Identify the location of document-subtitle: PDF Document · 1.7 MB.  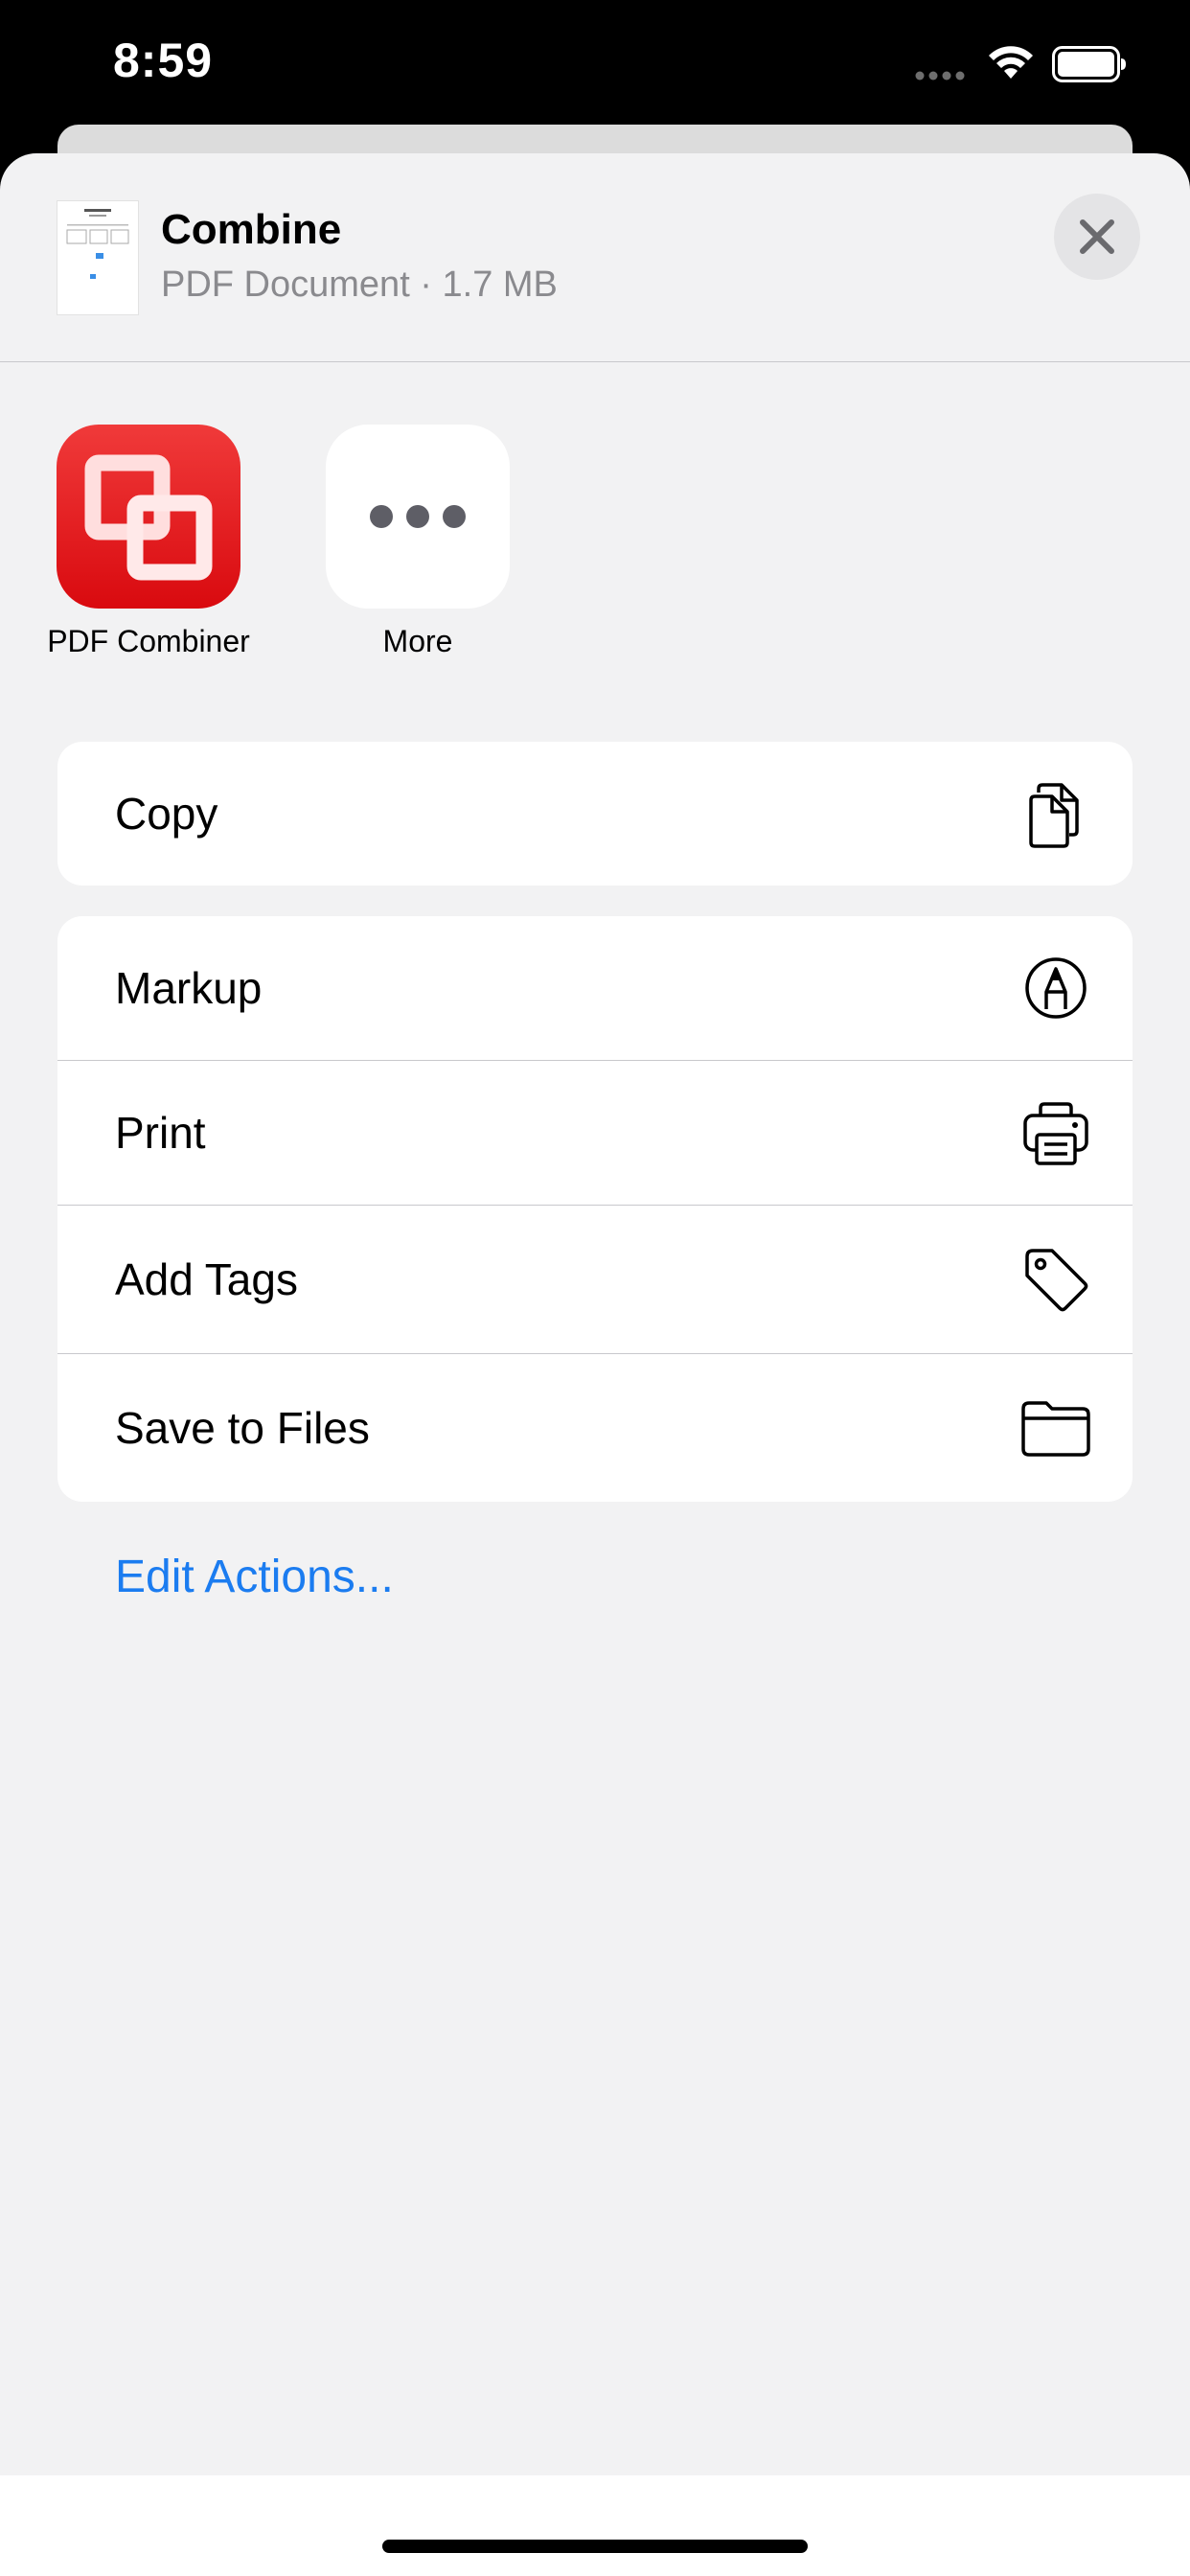
(359, 284).